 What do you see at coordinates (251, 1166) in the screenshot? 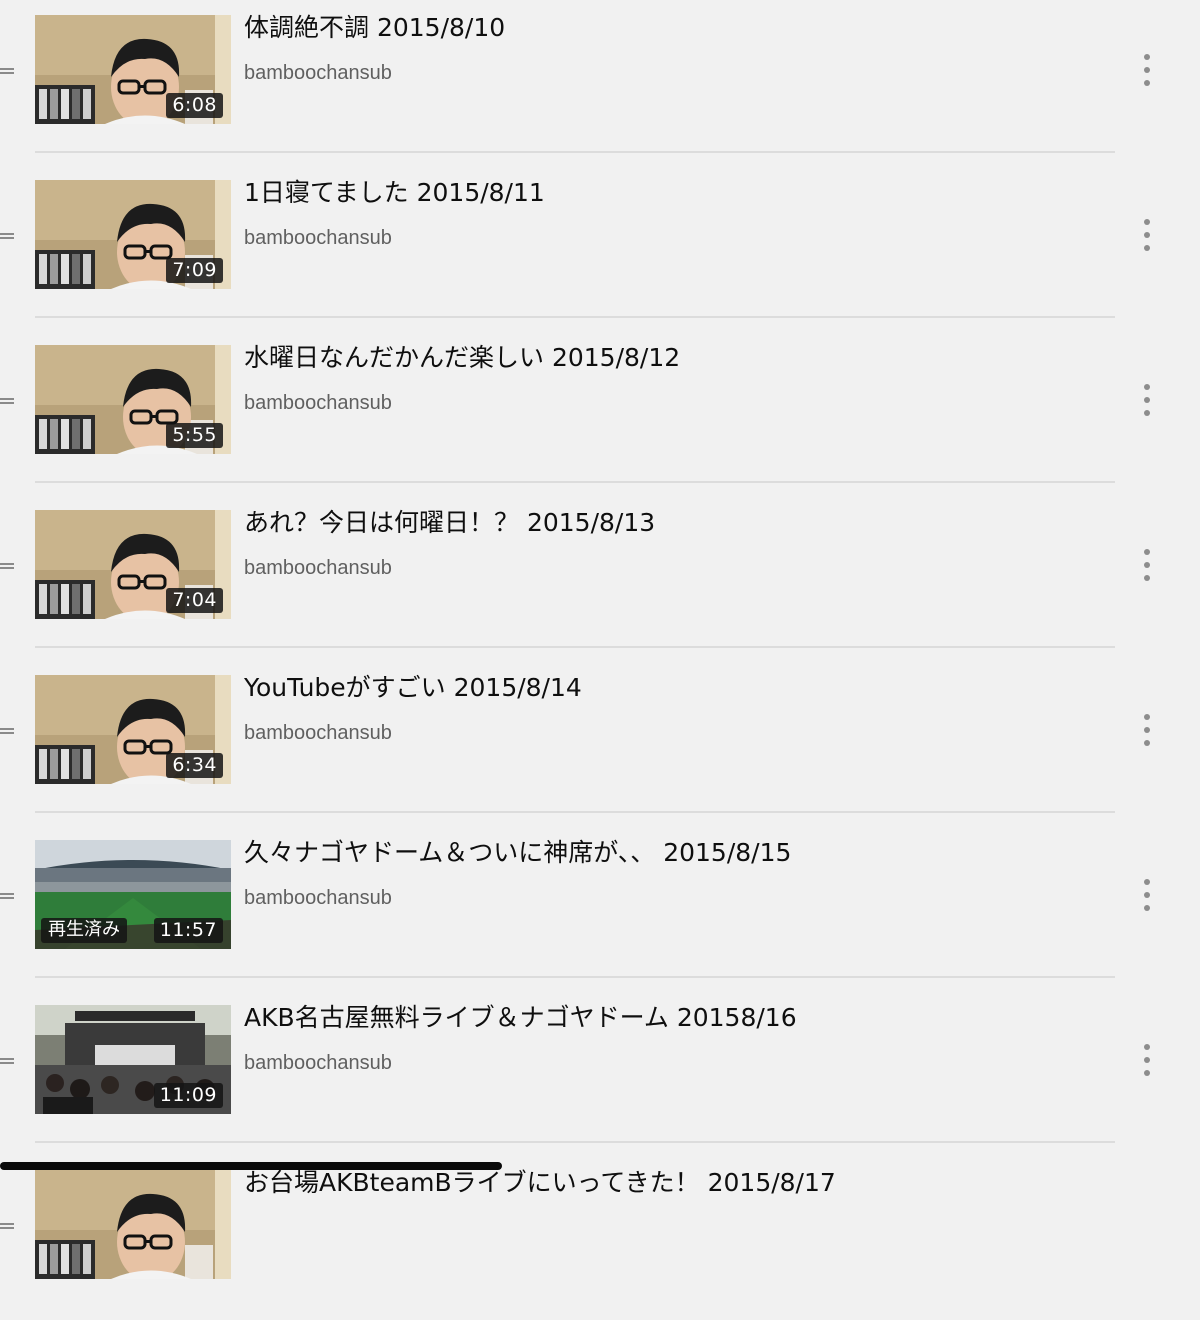
I see `scroll-indicator` at bounding box center [251, 1166].